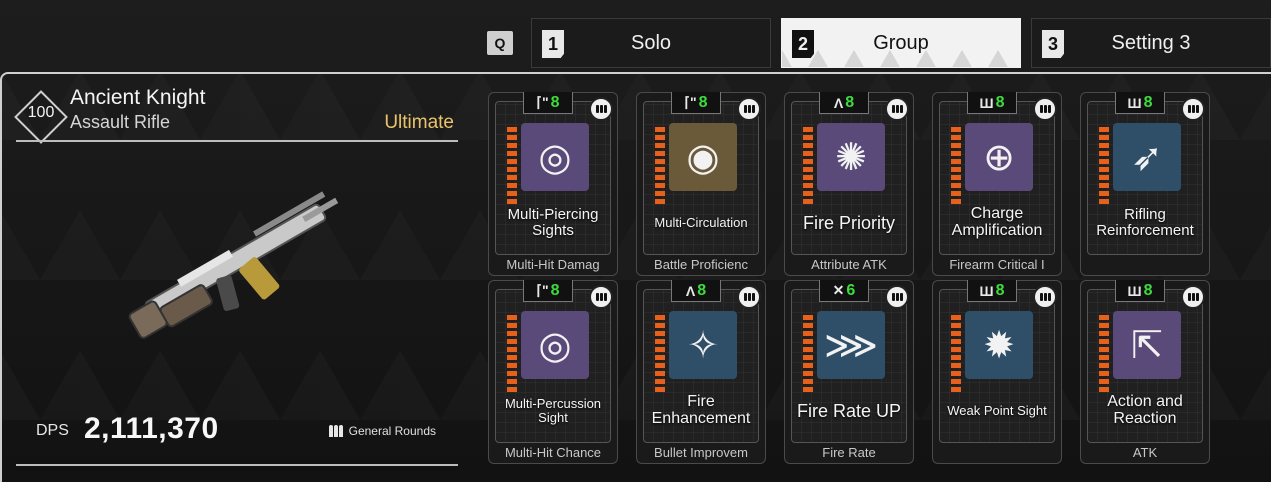  I want to click on module-name: Multi-Circulation, so click(701, 223).